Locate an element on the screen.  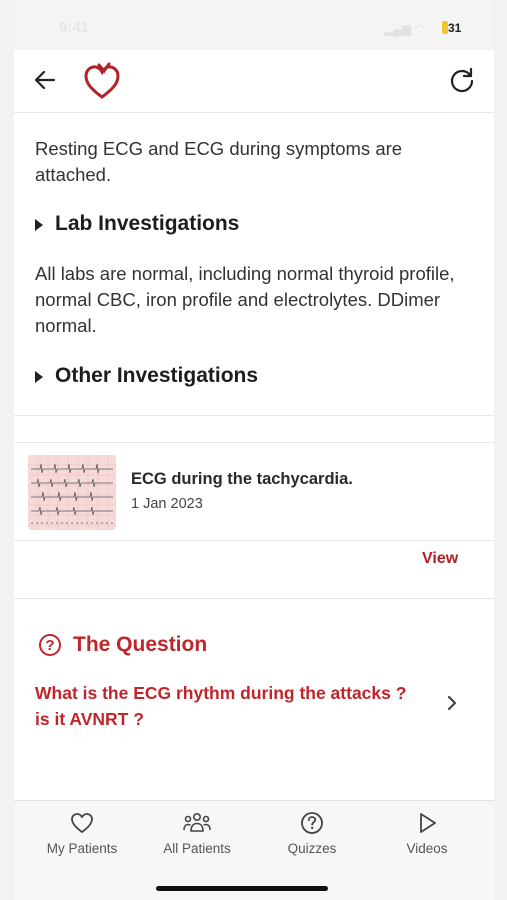
tab-my-patients: My Patients is located at coordinates (82, 836).